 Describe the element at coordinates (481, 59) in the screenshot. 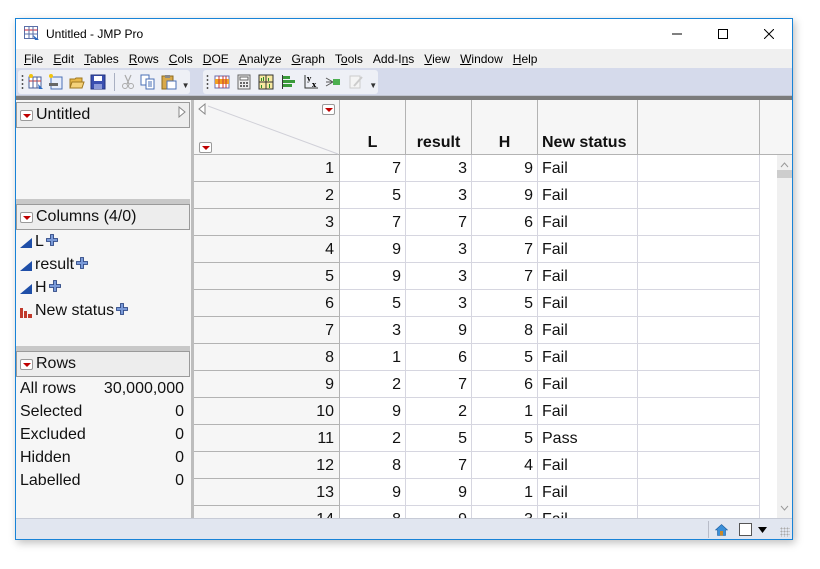

I see `menu-window: Window` at that location.